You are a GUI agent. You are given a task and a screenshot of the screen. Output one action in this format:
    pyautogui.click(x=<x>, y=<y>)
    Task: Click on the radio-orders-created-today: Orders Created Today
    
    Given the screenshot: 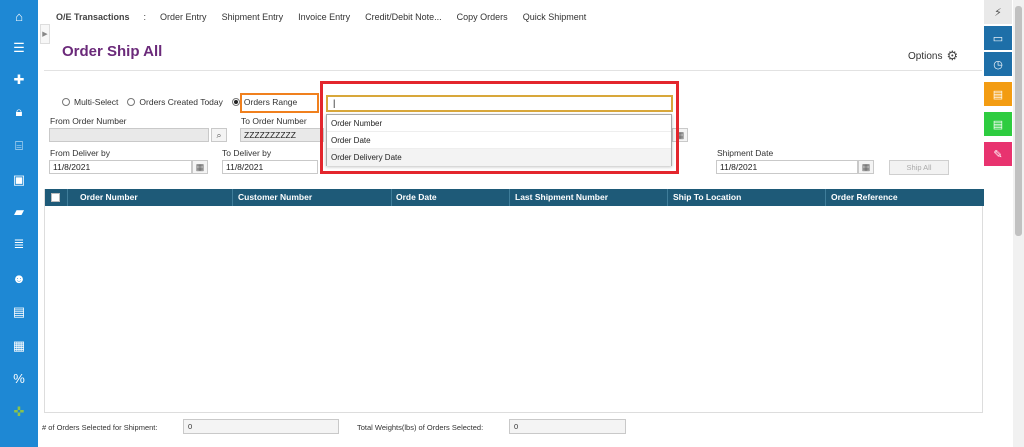 What is the action you would take?
    pyautogui.click(x=175, y=102)
    